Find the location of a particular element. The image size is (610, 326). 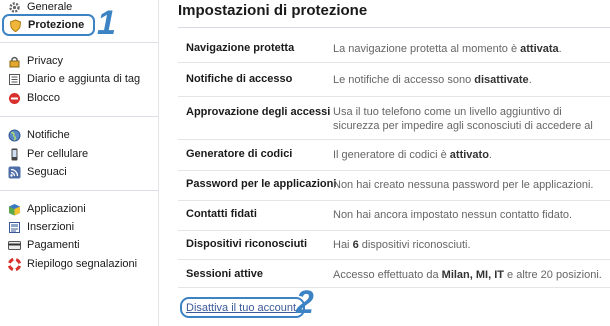

sidebar-item-pagamenti: Pagamenti is located at coordinates (40, 245).